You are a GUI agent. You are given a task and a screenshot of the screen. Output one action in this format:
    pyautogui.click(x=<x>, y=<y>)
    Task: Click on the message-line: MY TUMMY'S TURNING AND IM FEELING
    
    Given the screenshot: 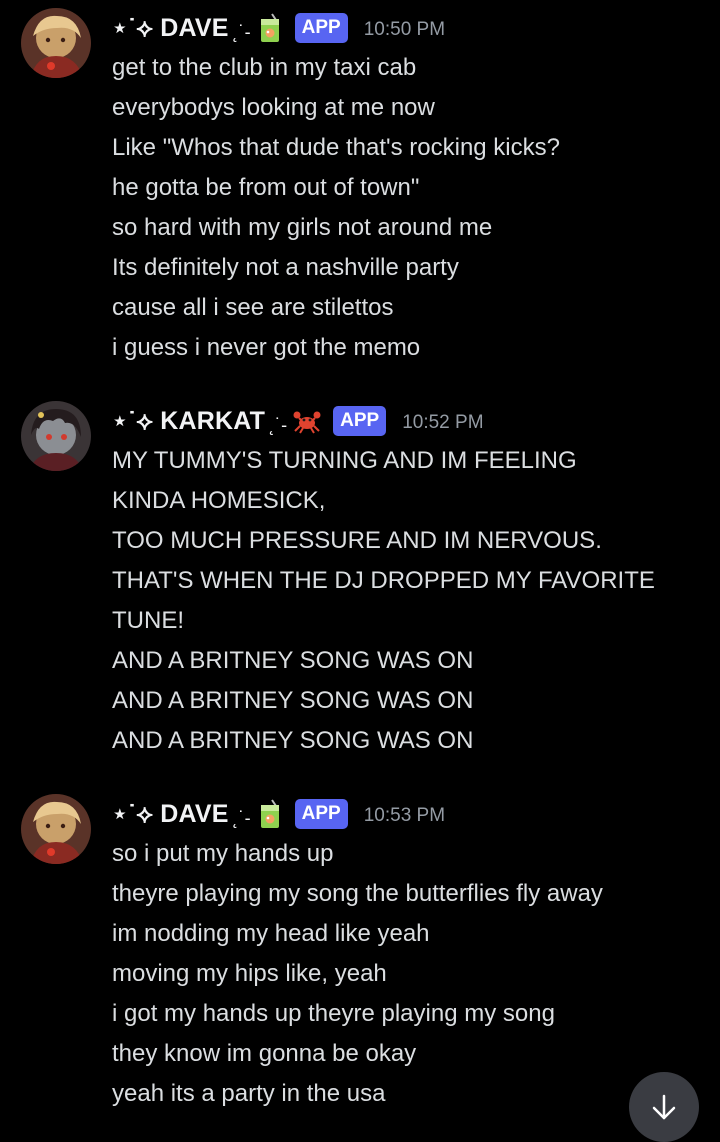 What is the action you would take?
    pyautogui.click(x=344, y=460)
    